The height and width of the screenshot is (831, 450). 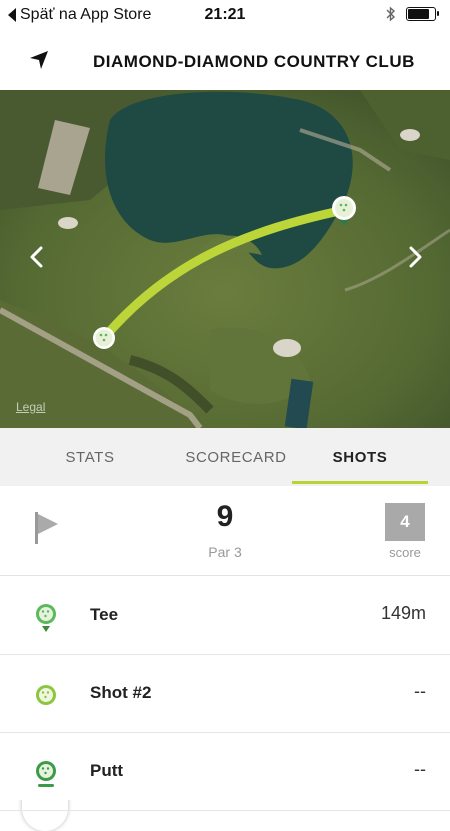 I want to click on hole-number: 9, so click(x=225, y=516).